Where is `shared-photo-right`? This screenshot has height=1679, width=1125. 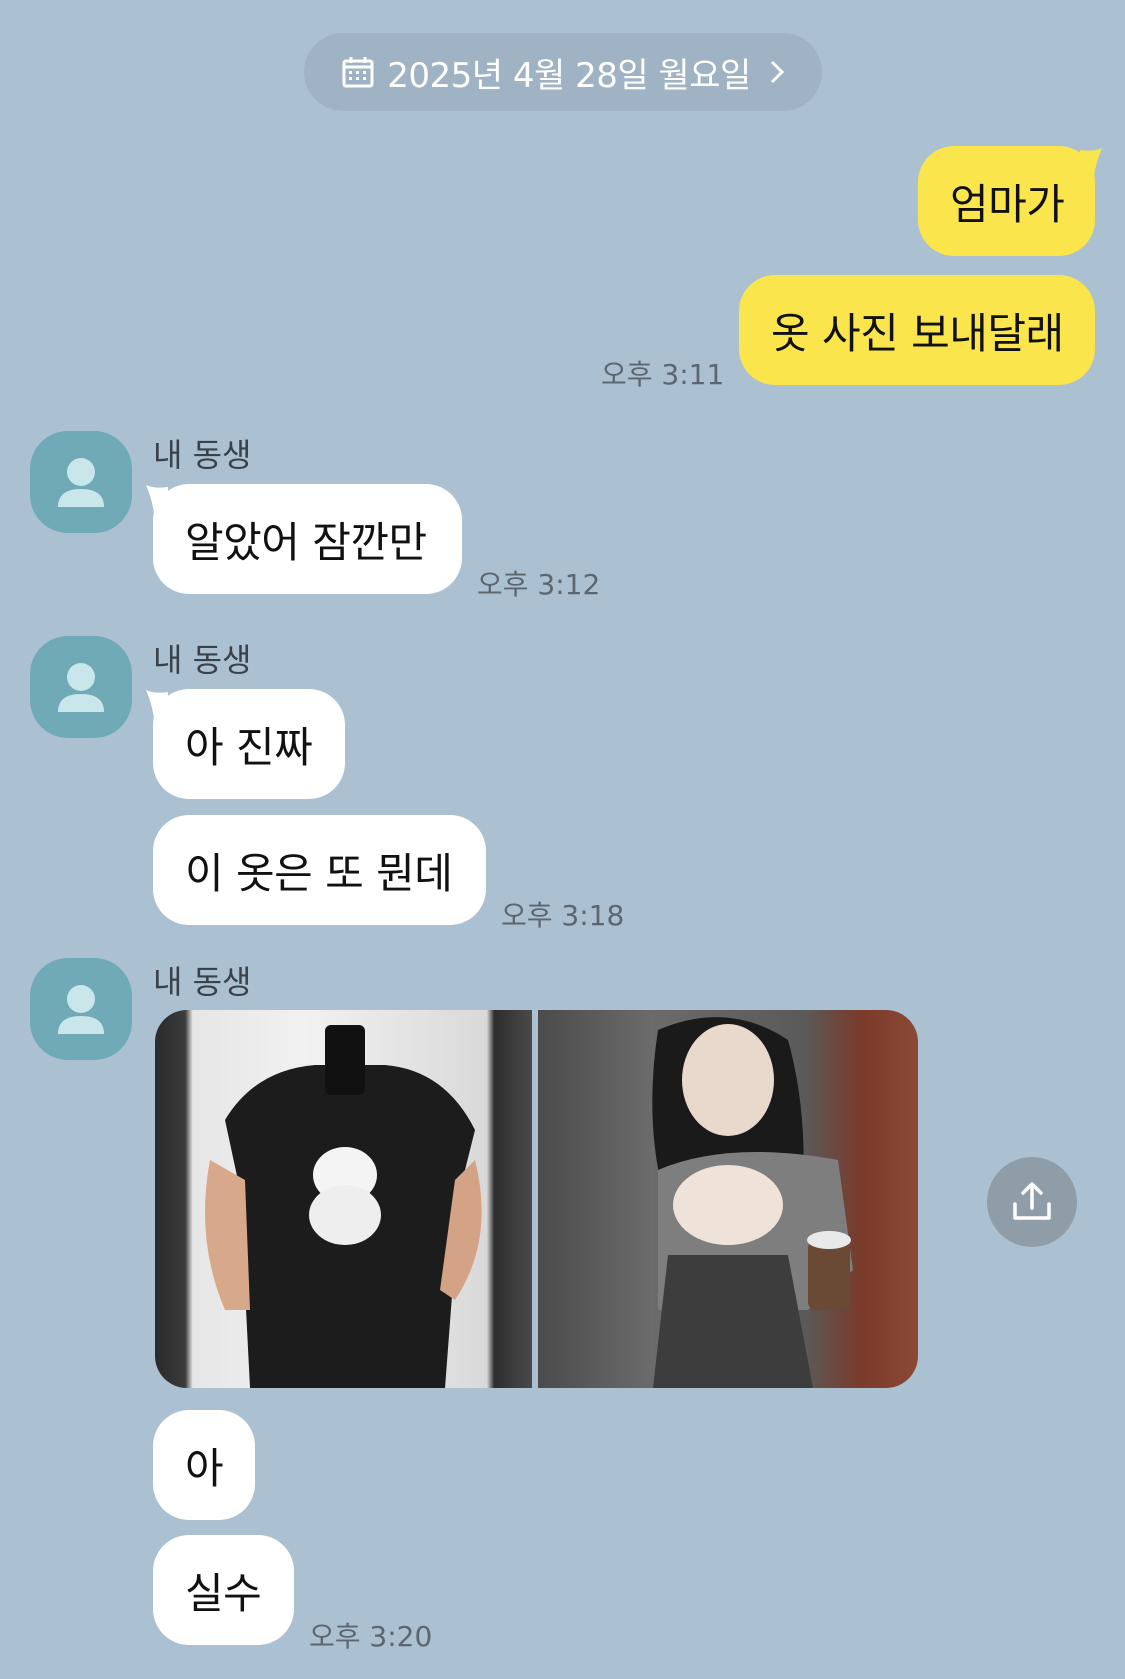 shared-photo-right is located at coordinates (728, 1199).